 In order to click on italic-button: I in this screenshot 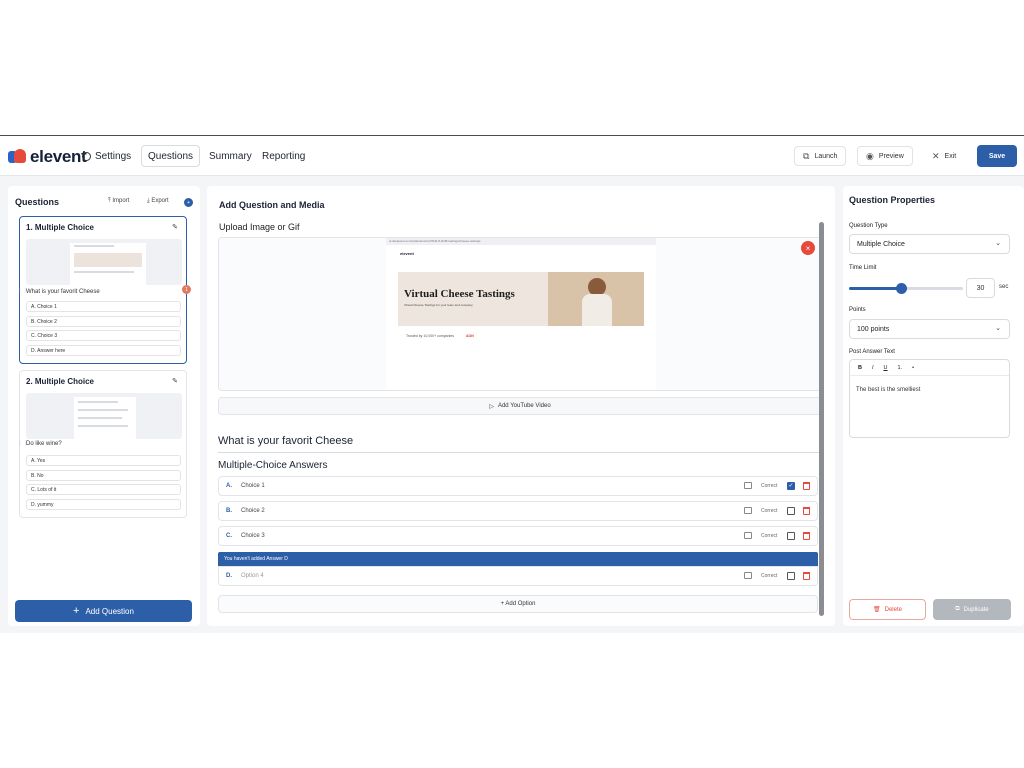, I will do `click(873, 368)`.